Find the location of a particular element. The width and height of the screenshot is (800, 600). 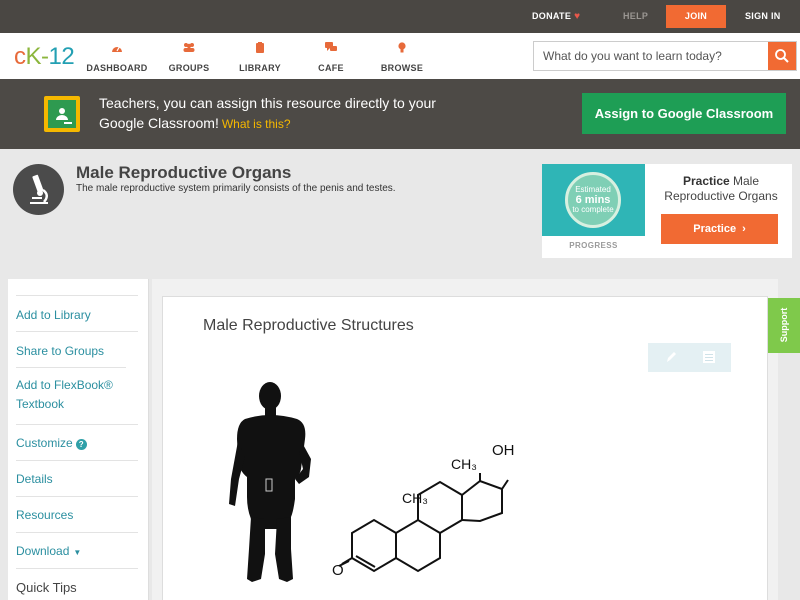

sidebar-label: Download is located at coordinates (43, 551).